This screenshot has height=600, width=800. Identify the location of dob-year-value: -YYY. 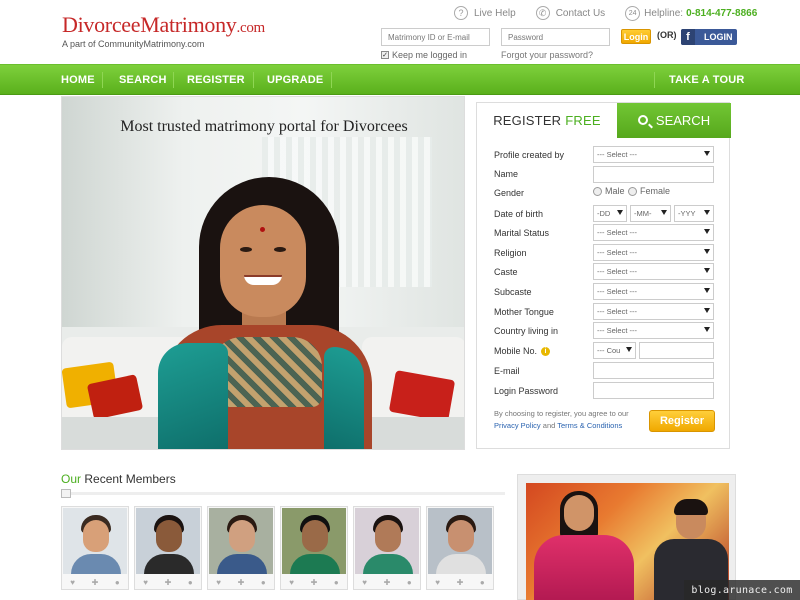
(687, 213).